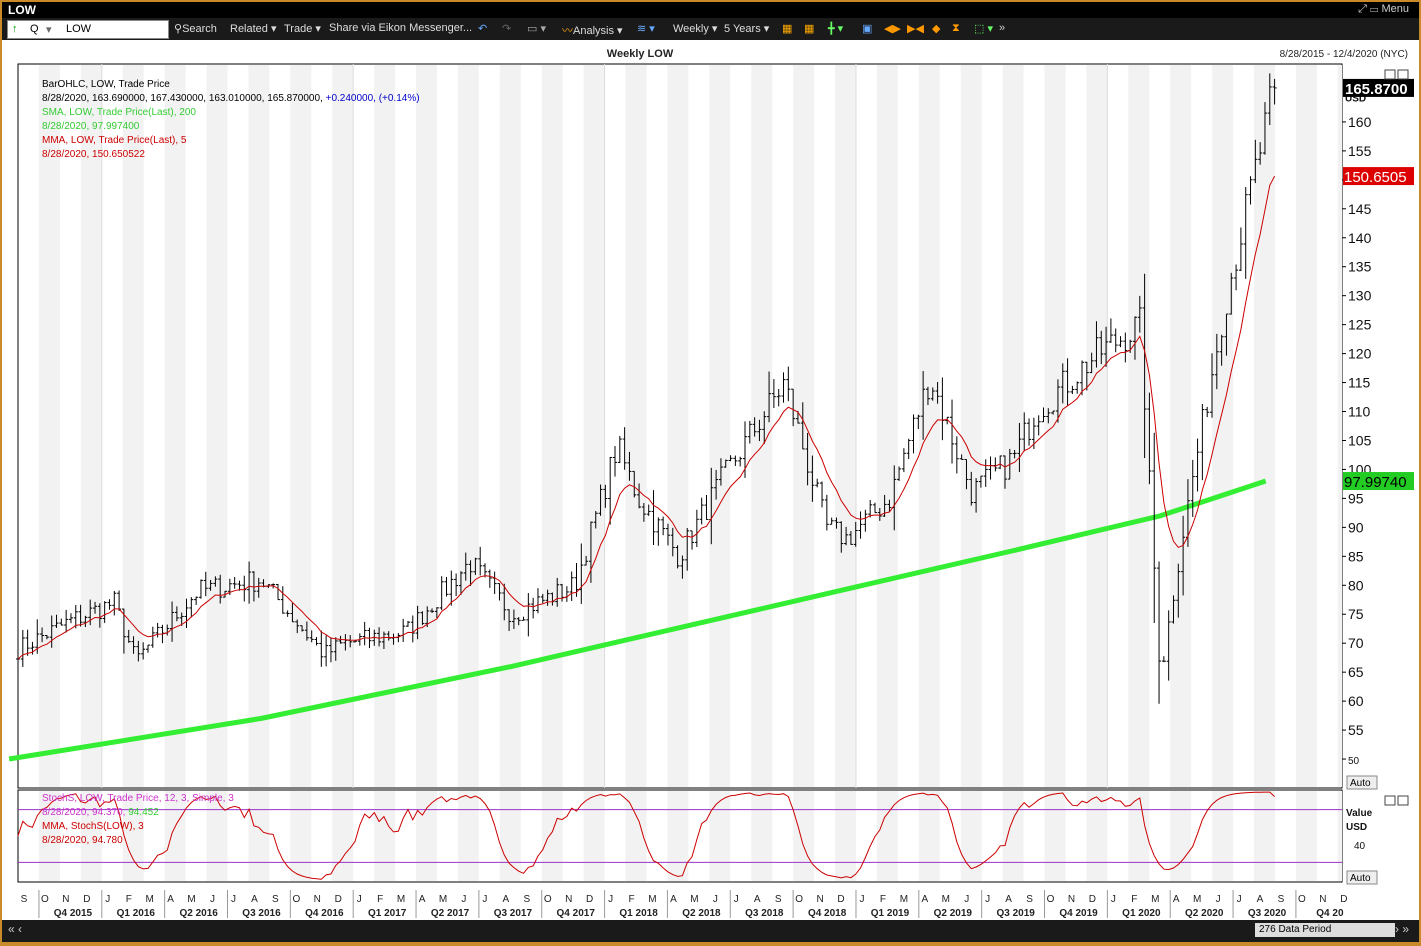  I want to click on fit-icon: ◆, so click(936, 28).